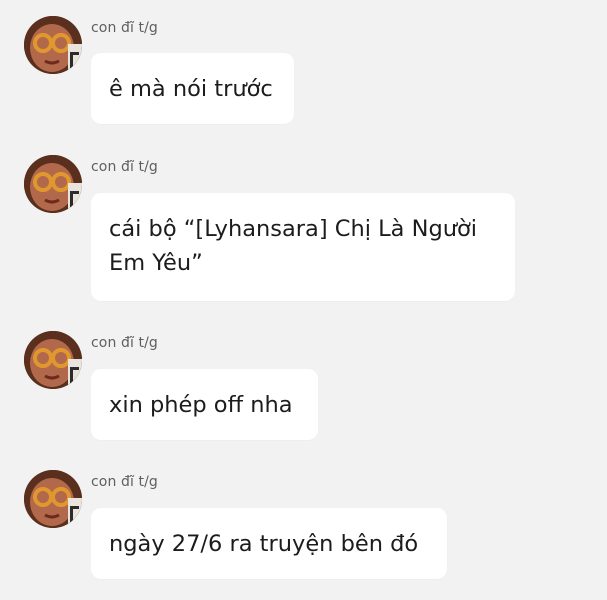 This screenshot has height=600, width=607. What do you see at coordinates (269, 543) in the screenshot?
I see `message-bubble: ngày 27/6 ra truyện bên đó` at bounding box center [269, 543].